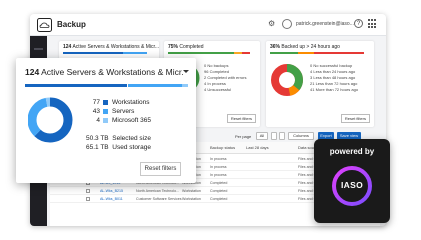 This screenshot has width=421, height=240. I want to click on devices-donut, so click(50, 120).